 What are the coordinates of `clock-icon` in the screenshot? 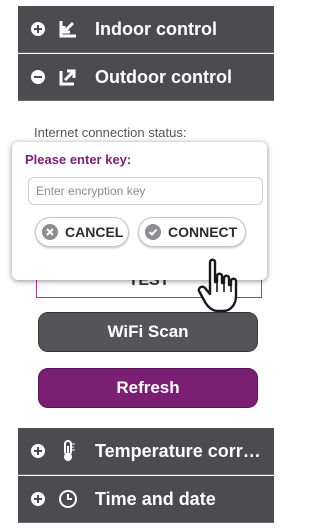 It's located at (68, 499).